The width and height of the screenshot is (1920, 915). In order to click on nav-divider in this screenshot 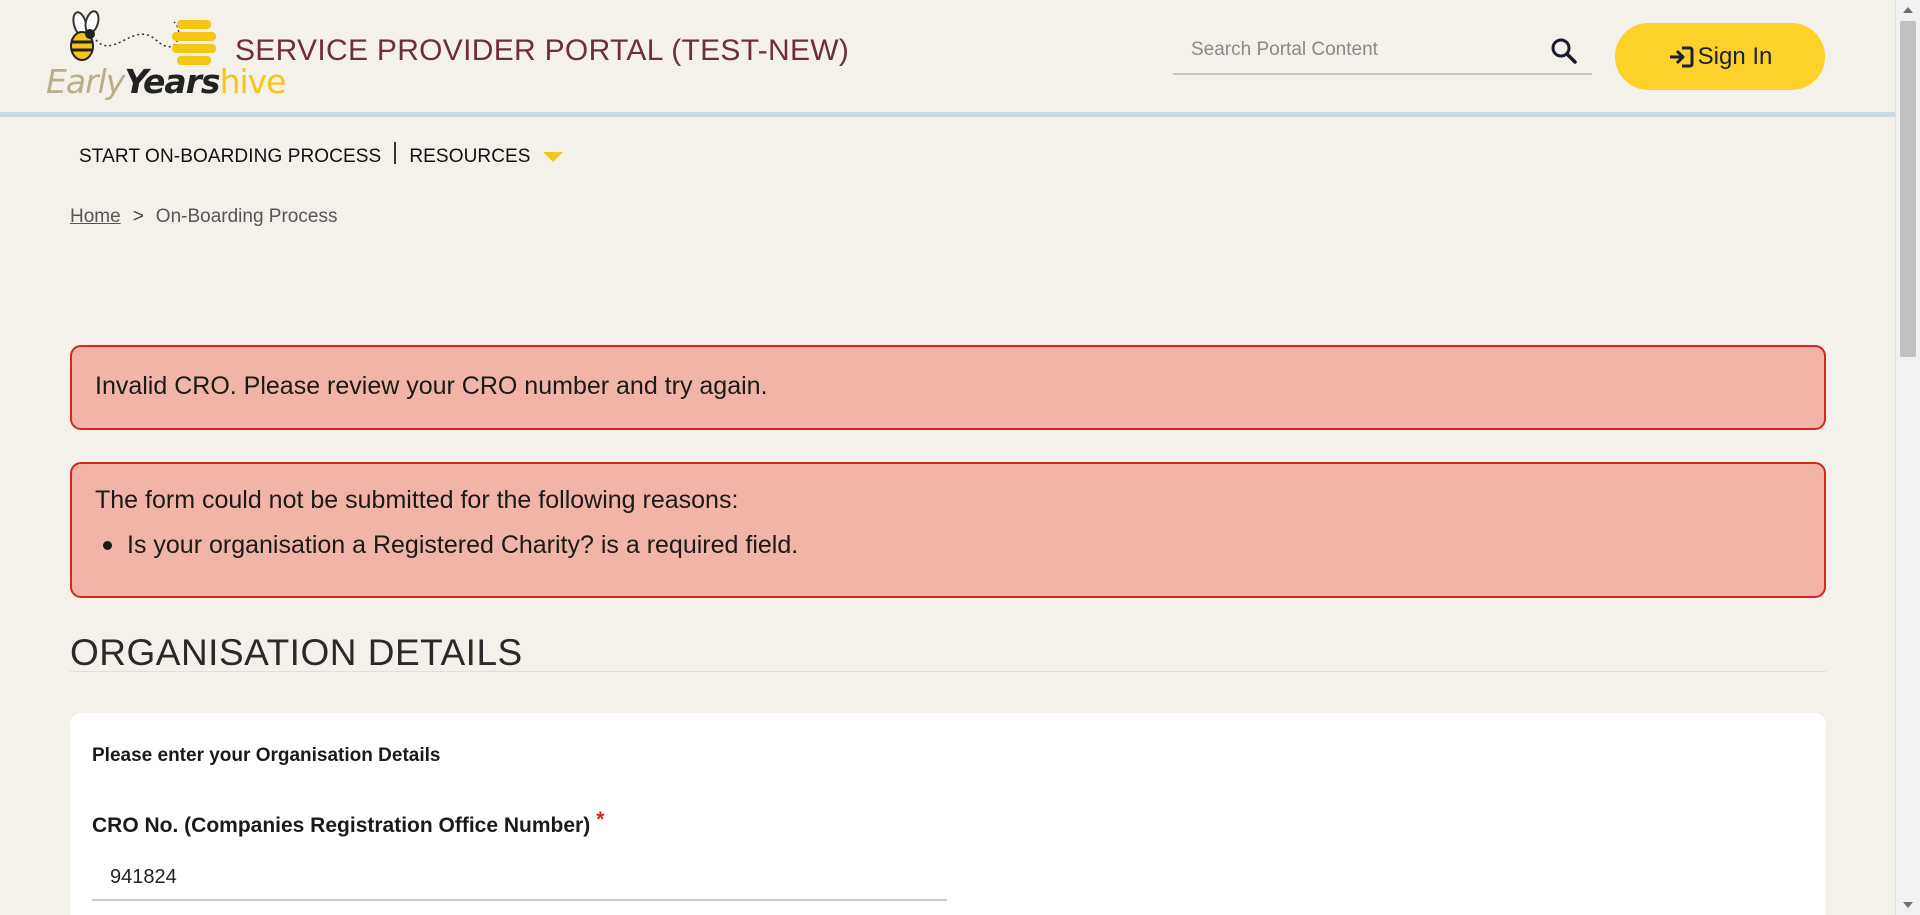, I will do `click(395, 153)`.